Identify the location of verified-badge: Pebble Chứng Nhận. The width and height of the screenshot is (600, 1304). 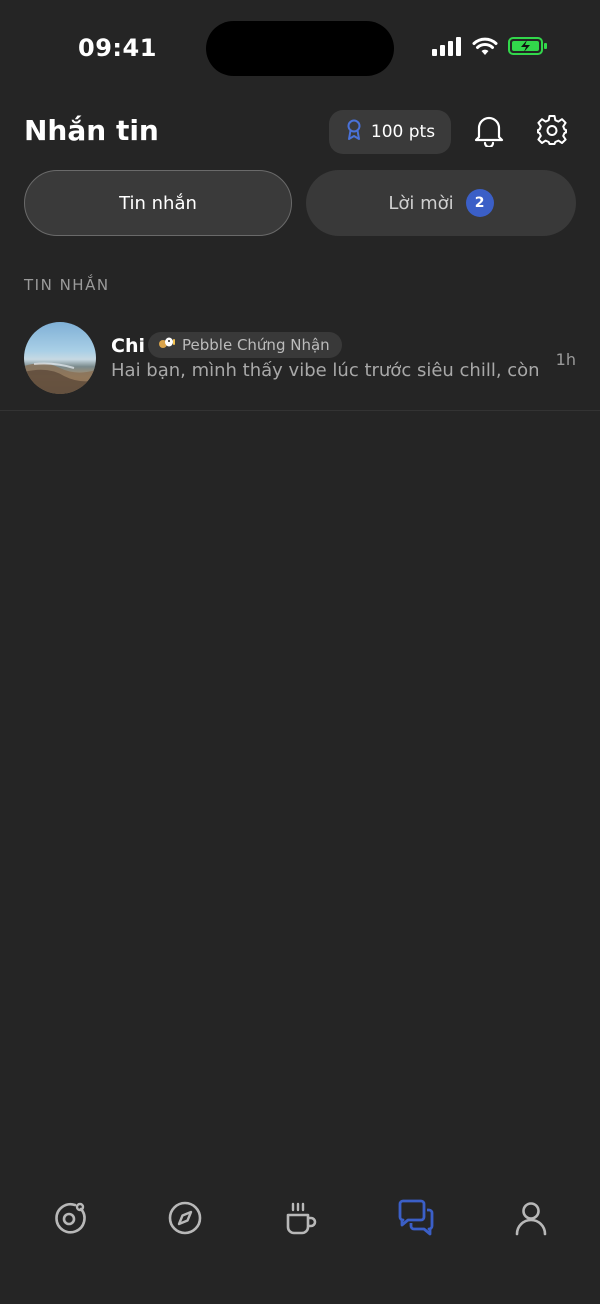
(245, 345).